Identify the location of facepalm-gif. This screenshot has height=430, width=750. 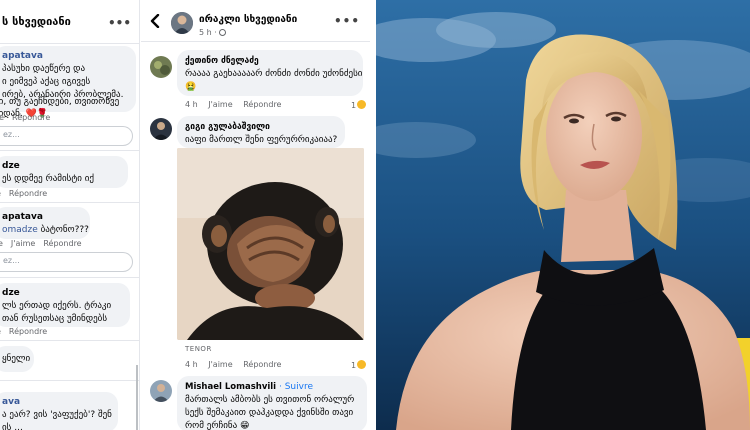
(270, 244).